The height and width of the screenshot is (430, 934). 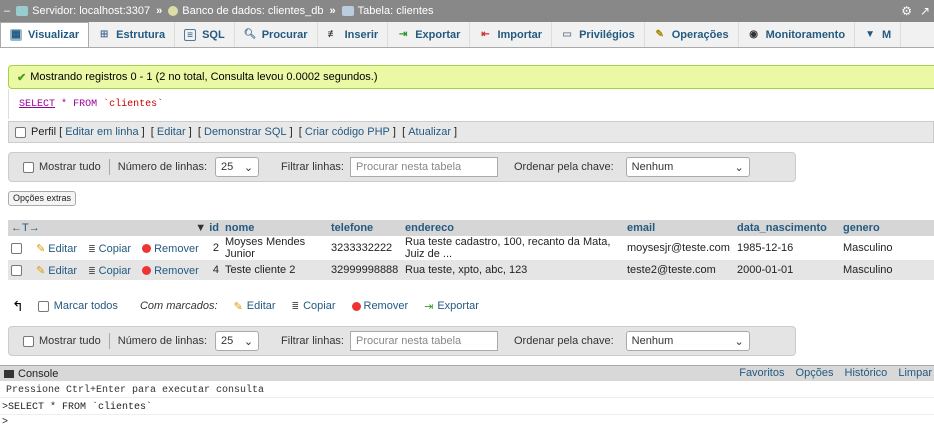 I want to click on rows-label: Número de linhas:, so click(x=162, y=167).